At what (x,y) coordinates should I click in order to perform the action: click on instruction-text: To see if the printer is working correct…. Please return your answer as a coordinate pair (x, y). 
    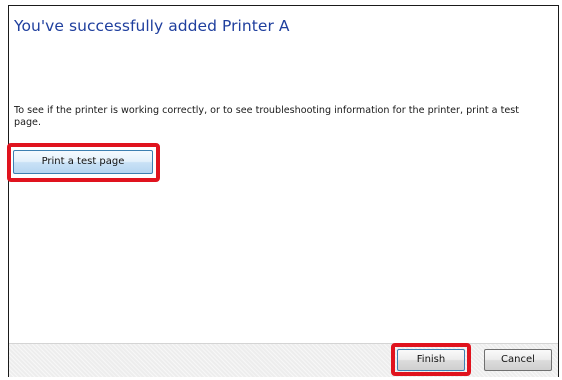
    Looking at the image, I should click on (267, 116).